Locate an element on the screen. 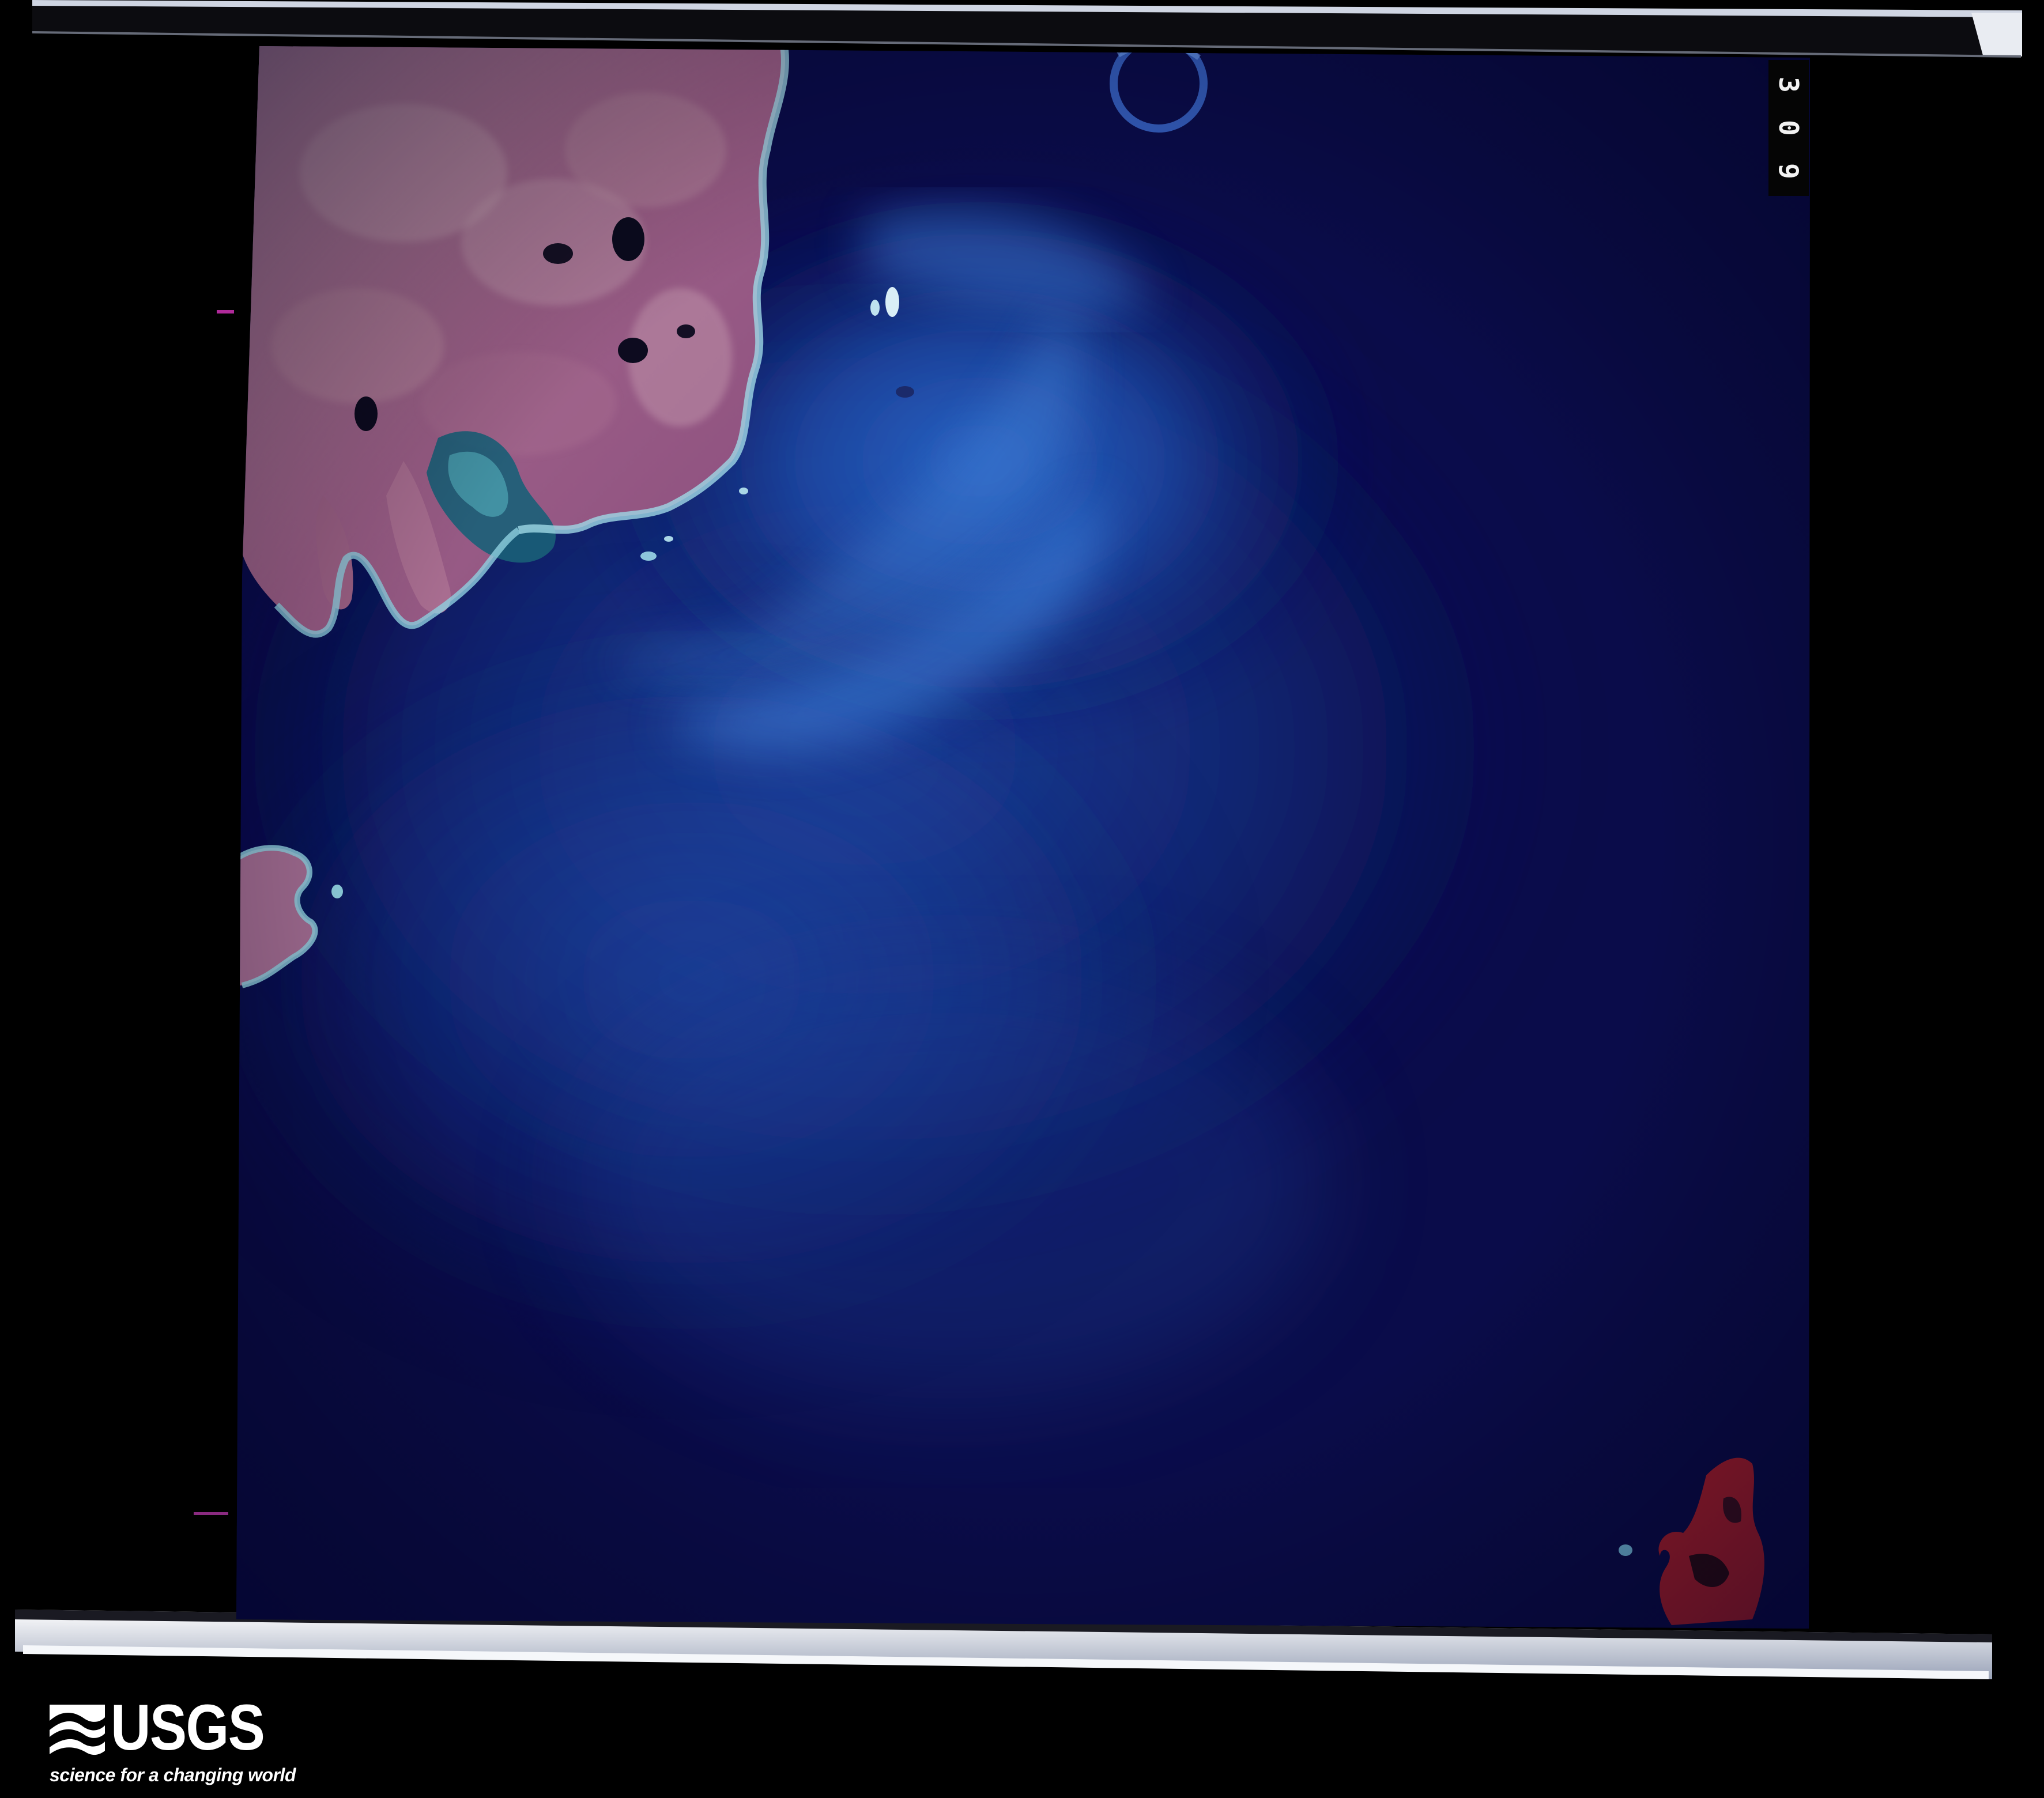  frame-number: 3 0 9 is located at coordinates (1789, 128).